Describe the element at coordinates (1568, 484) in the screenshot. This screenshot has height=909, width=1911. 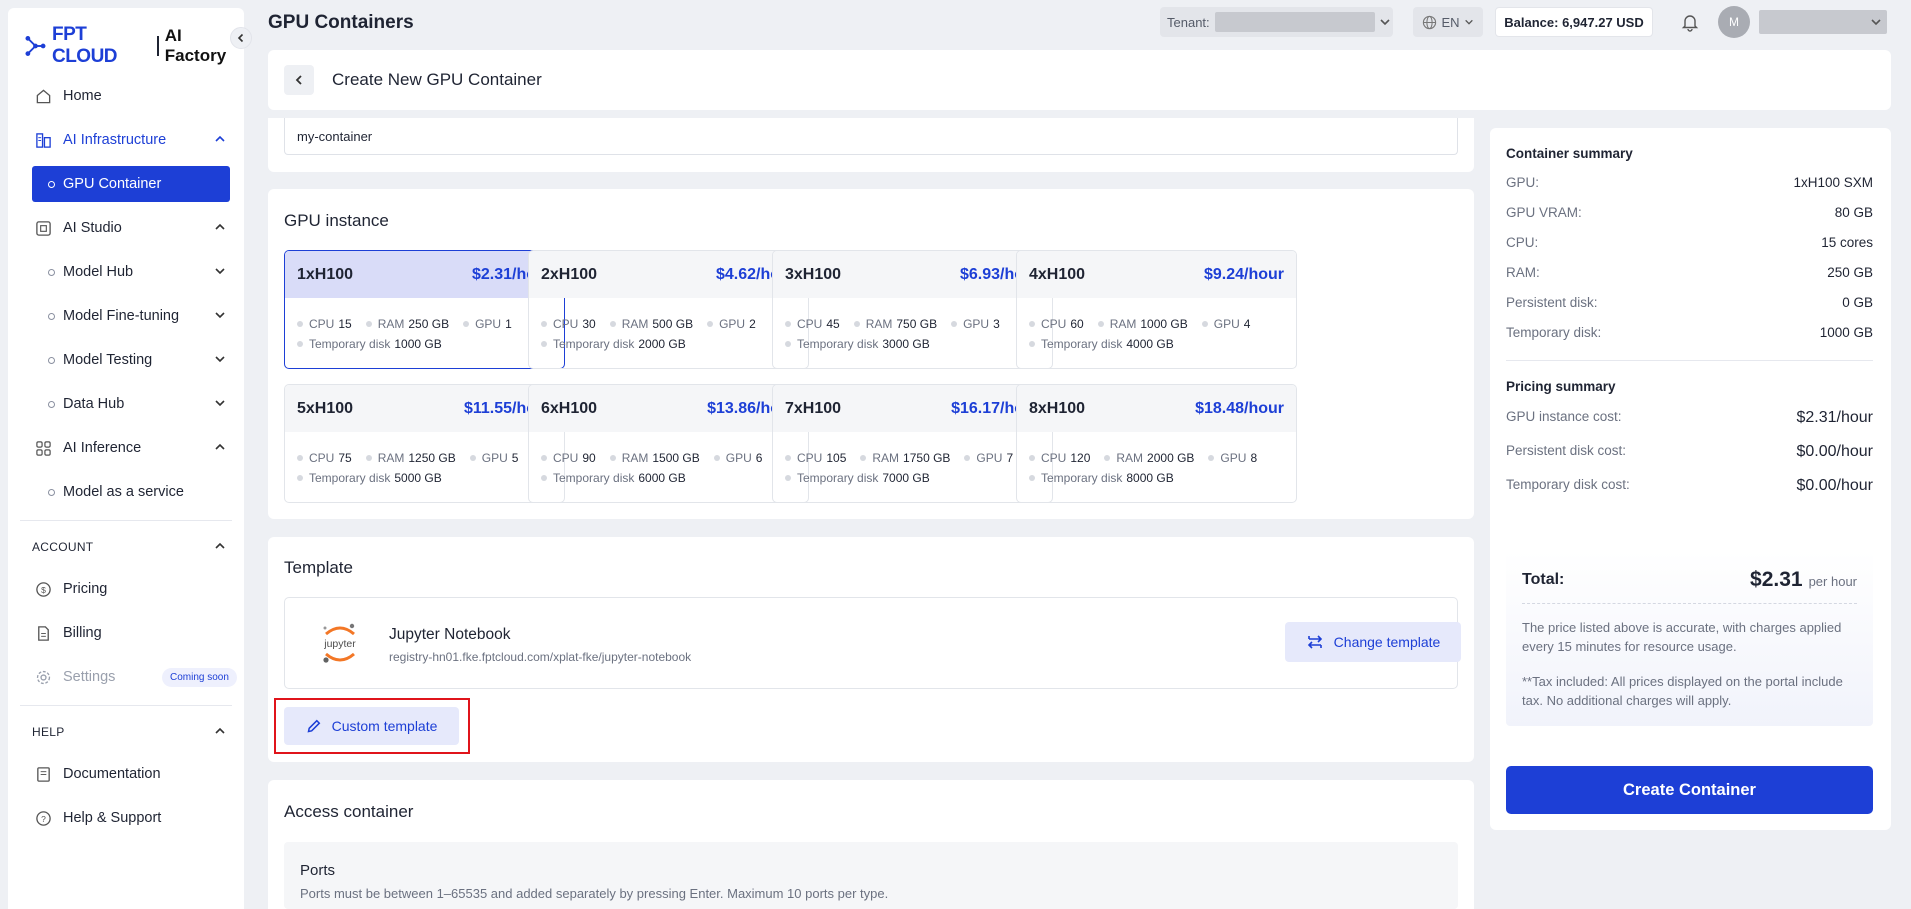
I see `pricing-row-label: Temporary disk cost:` at that location.